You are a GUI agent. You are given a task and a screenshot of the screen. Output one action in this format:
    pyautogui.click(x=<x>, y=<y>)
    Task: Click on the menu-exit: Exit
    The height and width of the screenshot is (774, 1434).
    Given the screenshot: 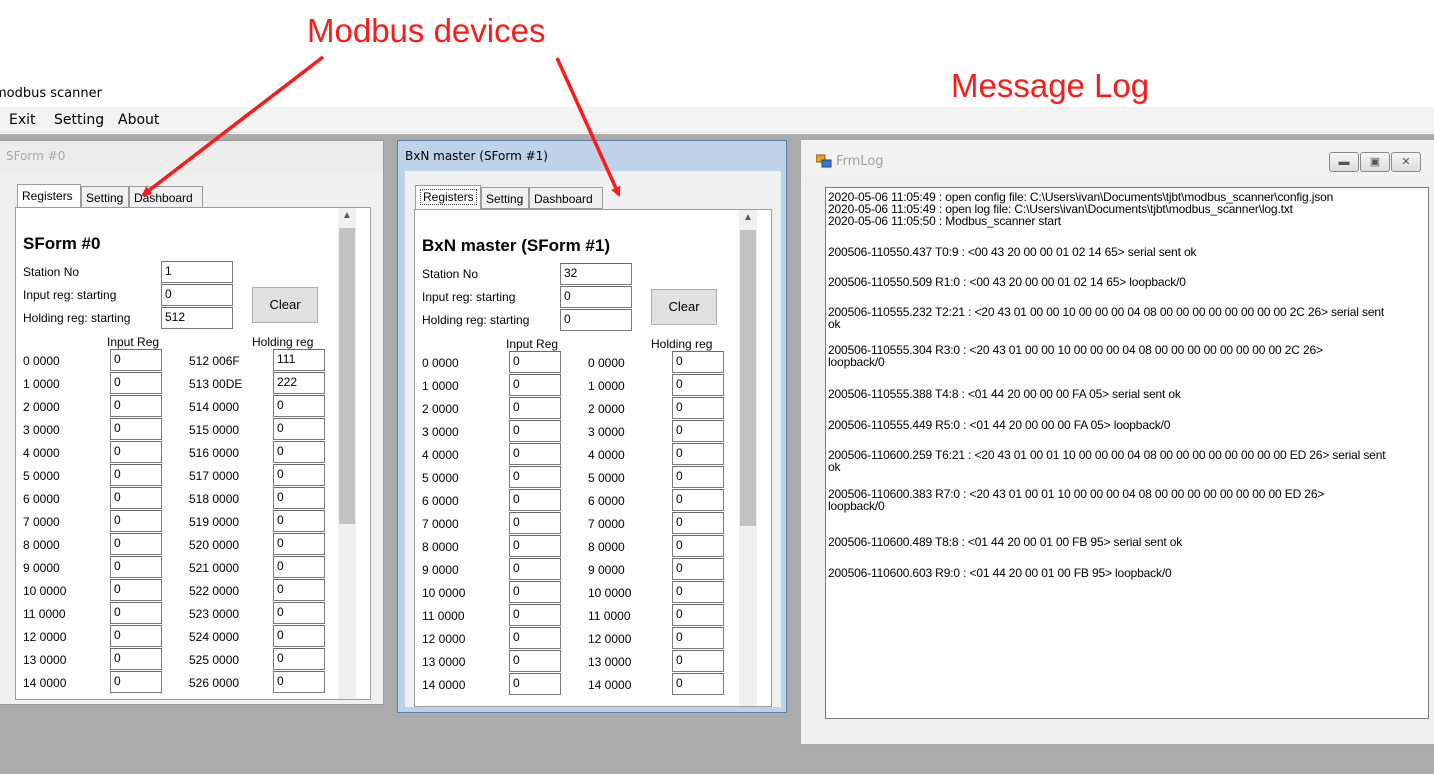 What is the action you would take?
    pyautogui.click(x=22, y=120)
    